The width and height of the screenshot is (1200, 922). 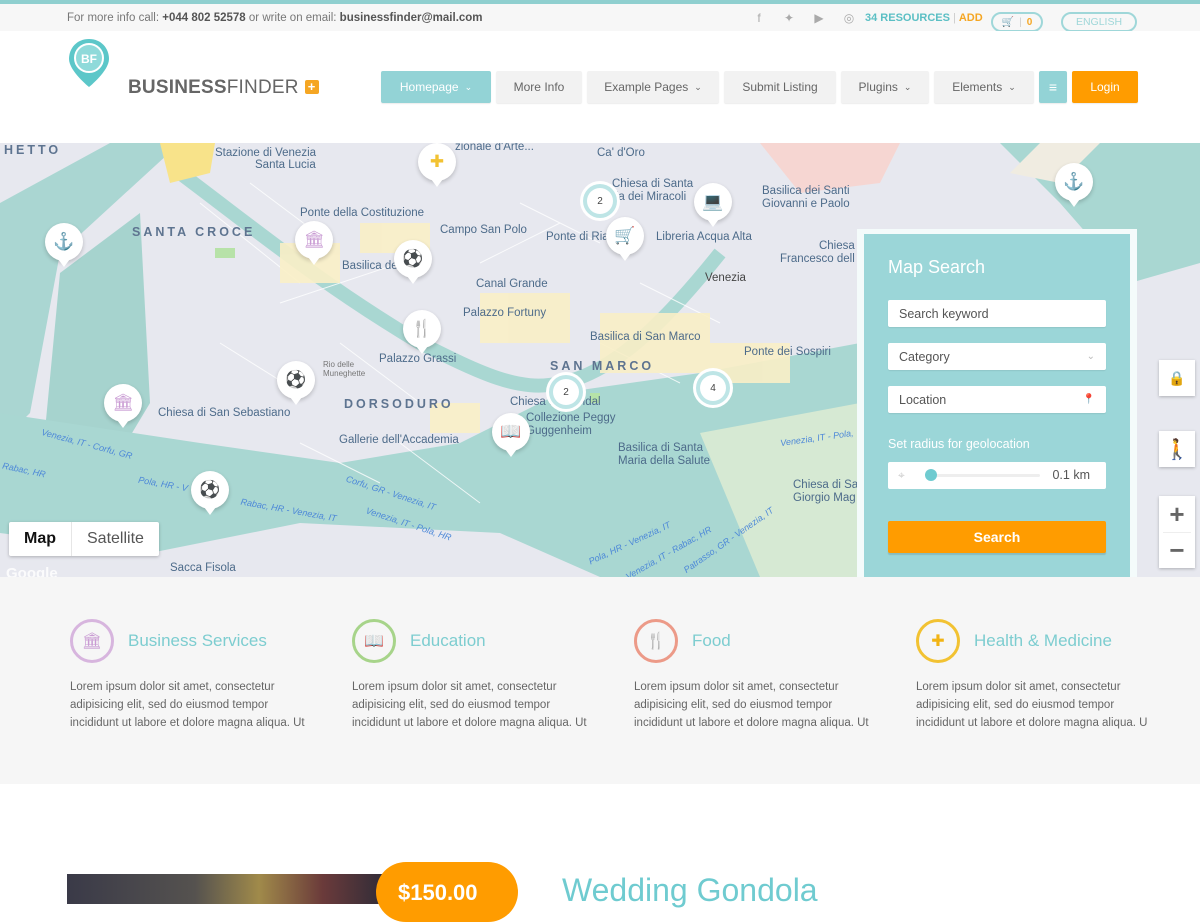 What do you see at coordinates (600, 853) in the screenshot?
I see `featured-listing: $150.00 Wedding Gondola` at bounding box center [600, 853].